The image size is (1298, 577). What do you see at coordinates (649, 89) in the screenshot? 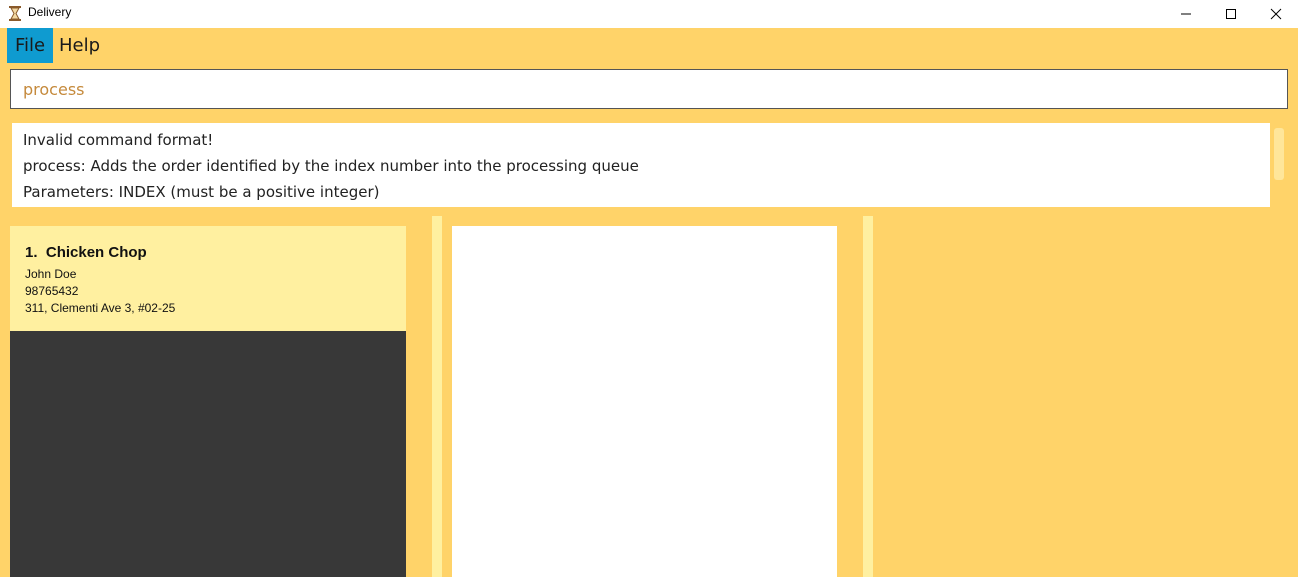
I see `command-box: process` at bounding box center [649, 89].